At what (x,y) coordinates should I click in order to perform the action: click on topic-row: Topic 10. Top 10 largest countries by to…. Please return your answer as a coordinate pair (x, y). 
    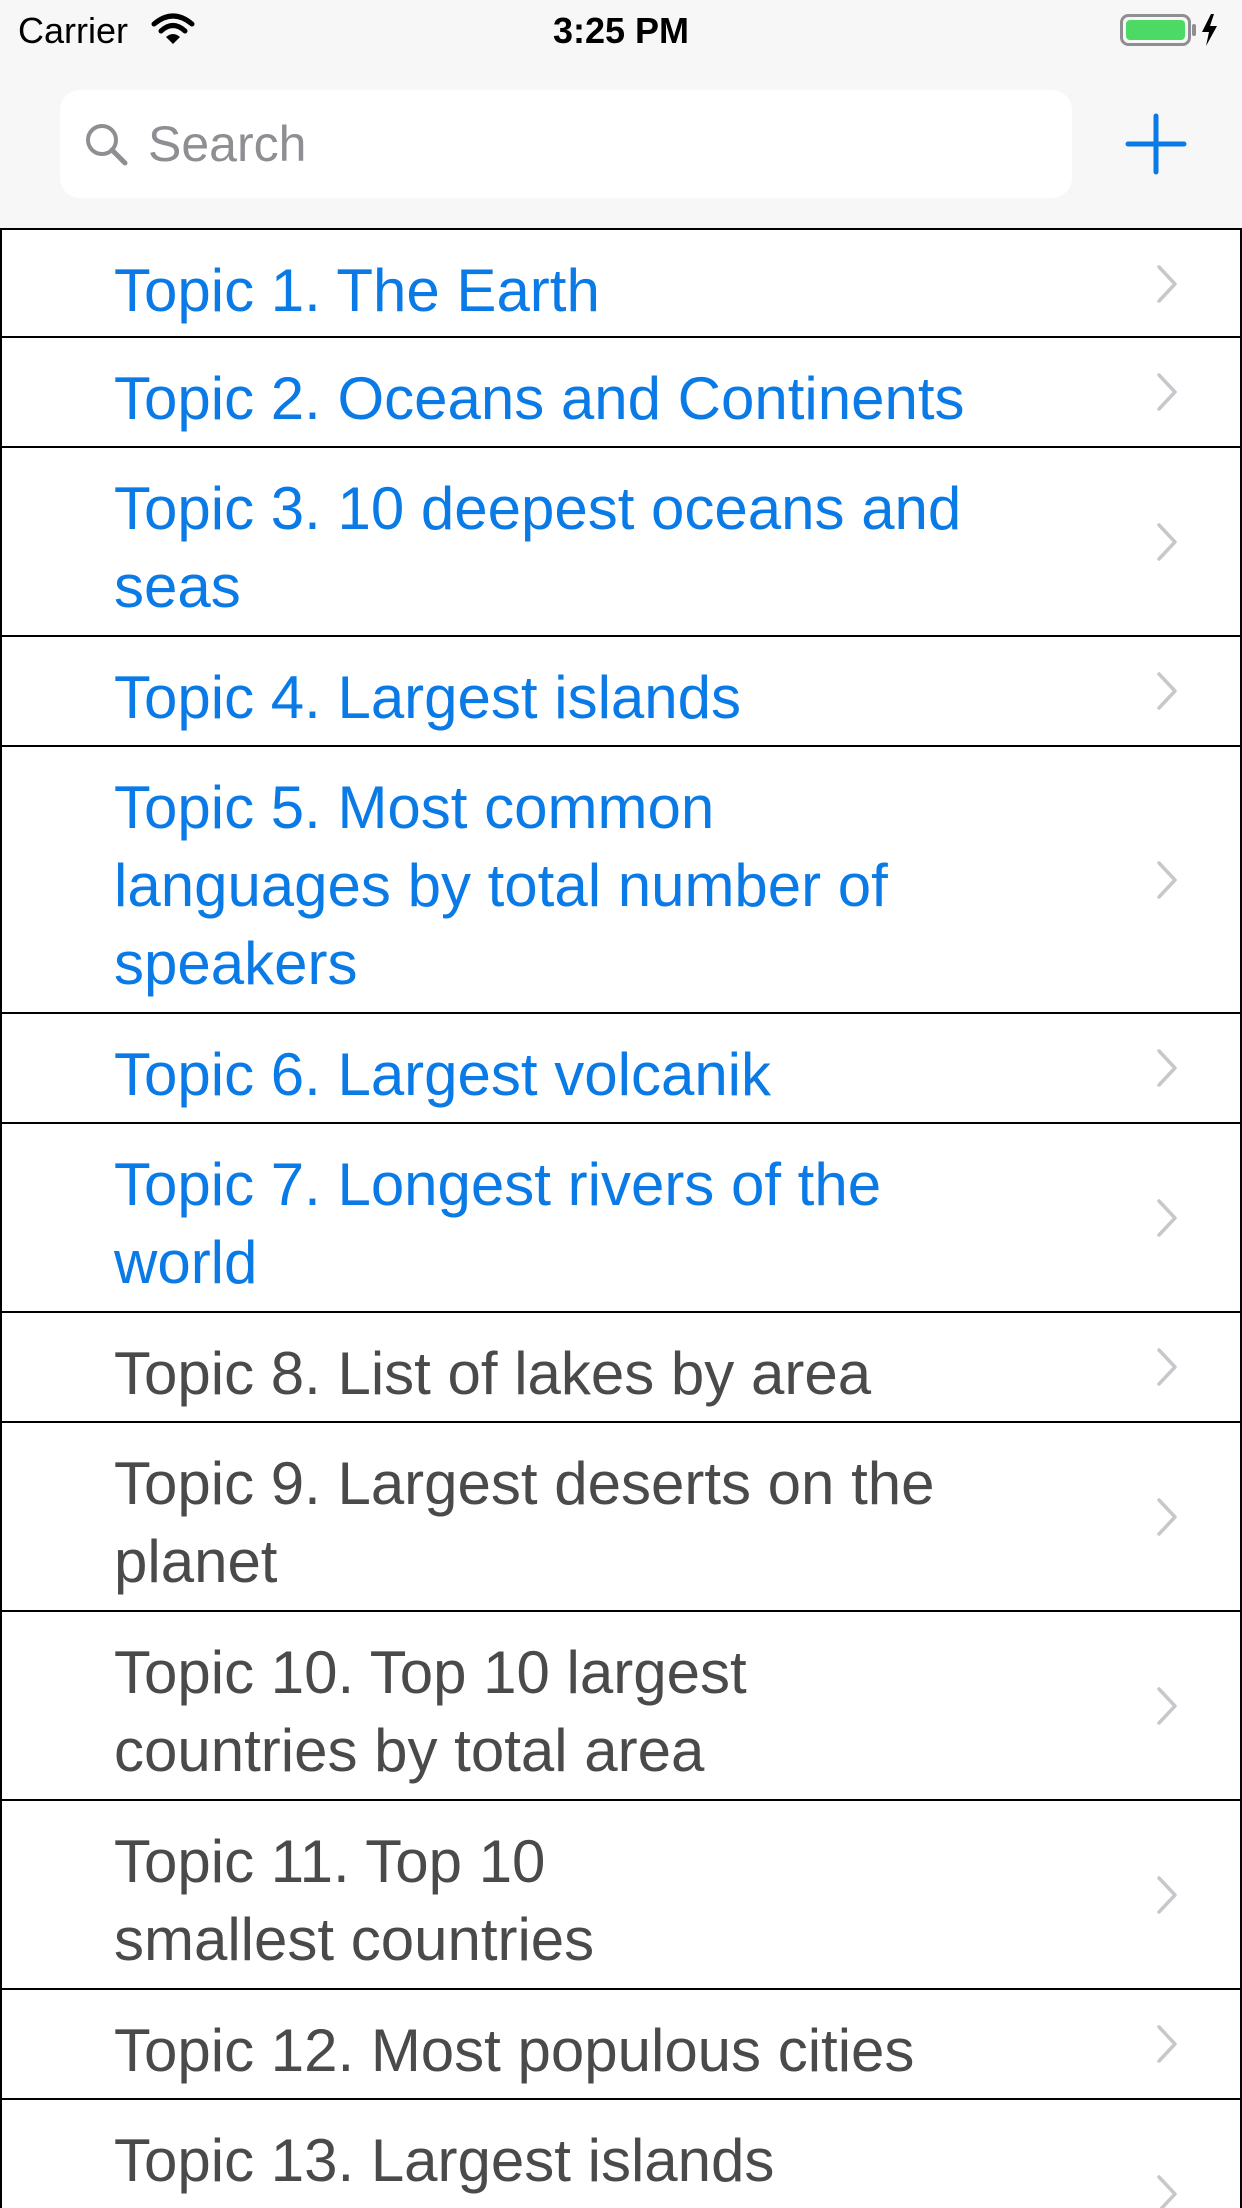
    Looking at the image, I should click on (621, 1706).